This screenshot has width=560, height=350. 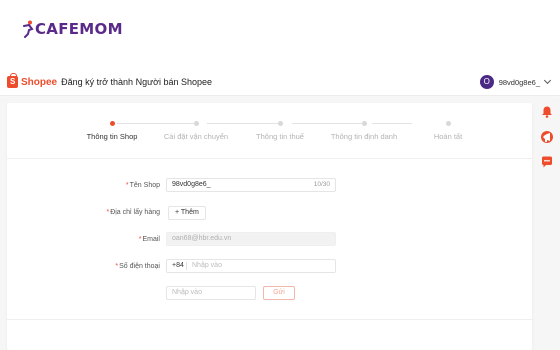 What do you see at coordinates (196, 136) in the screenshot?
I see `step-label: Cài đặt vận chuyển` at bounding box center [196, 136].